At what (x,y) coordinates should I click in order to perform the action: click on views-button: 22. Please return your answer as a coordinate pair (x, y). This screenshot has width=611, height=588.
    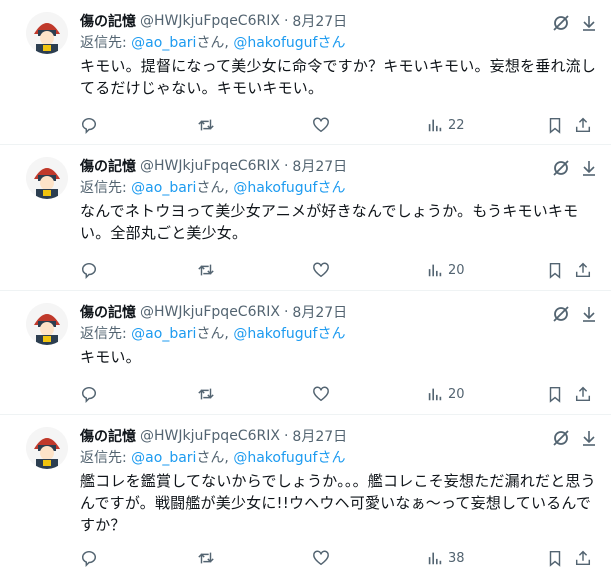
    Looking at the image, I should click on (445, 125).